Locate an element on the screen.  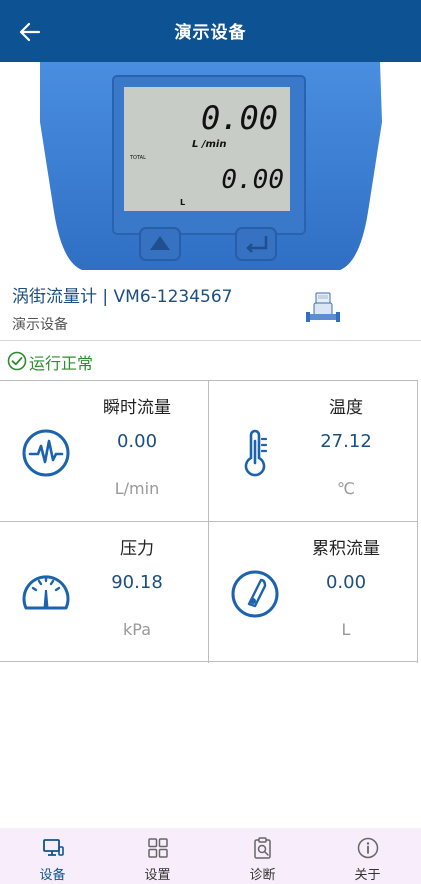
bottom-tab-bar: 设备 设置 诊断 关于 is located at coordinates (210, 856).